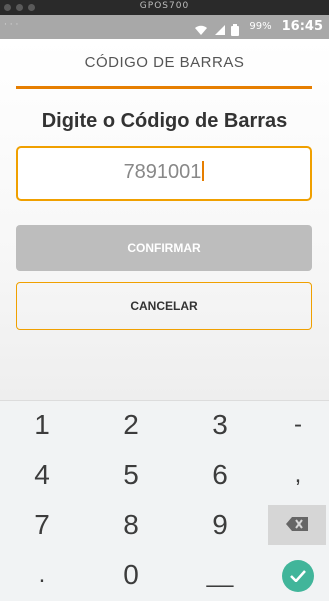 Image resolution: width=329 pixels, height=601 pixels. What do you see at coordinates (220, 525) in the screenshot?
I see `key-9: 9` at bounding box center [220, 525].